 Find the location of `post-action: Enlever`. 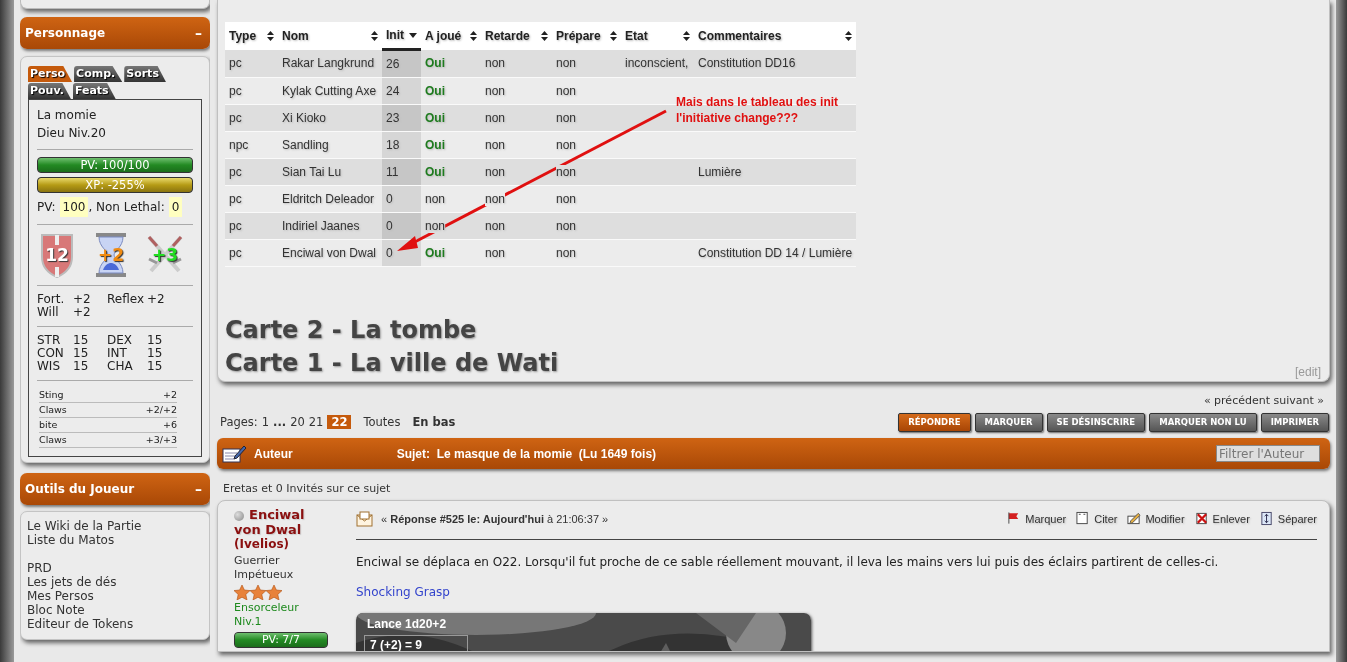

post-action: Enlever is located at coordinates (1222, 518).